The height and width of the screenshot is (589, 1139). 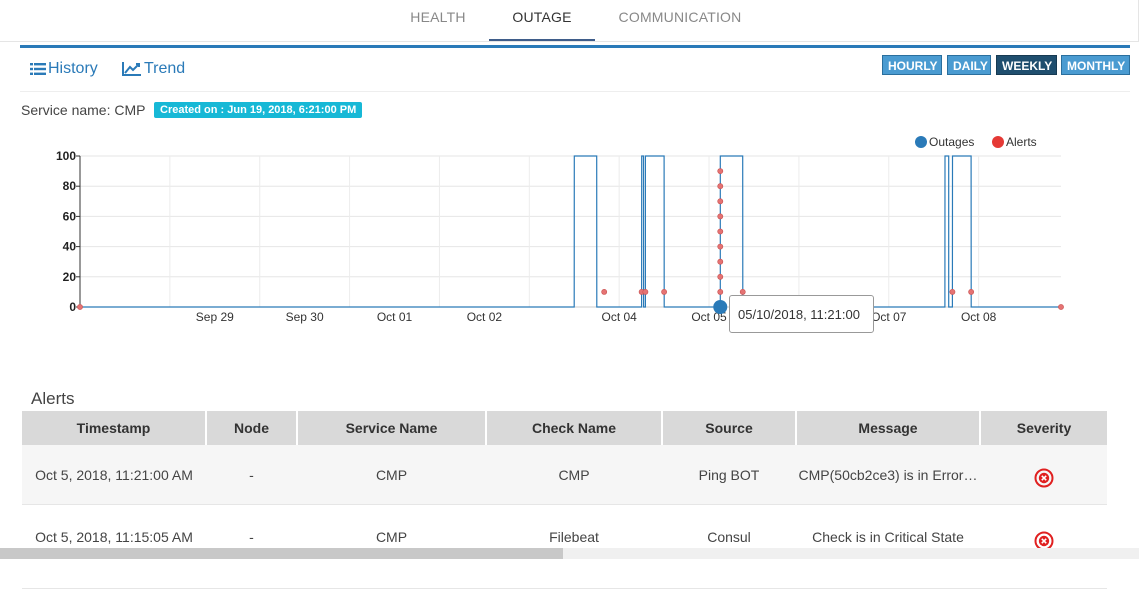 What do you see at coordinates (998, 142) in the screenshot?
I see `legend-alerts-marker` at bounding box center [998, 142].